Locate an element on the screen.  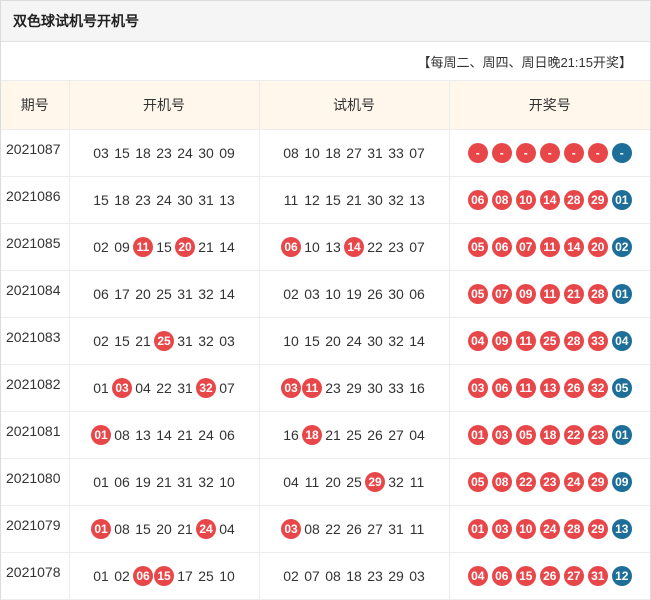
red-ball: 28 is located at coordinates (597, 294).